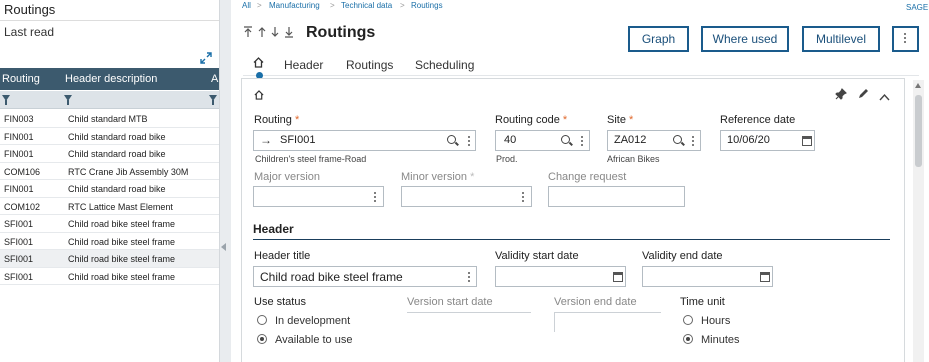  What do you see at coordinates (282, 256) in the screenshot?
I see `header-title-label: Header title` at bounding box center [282, 256].